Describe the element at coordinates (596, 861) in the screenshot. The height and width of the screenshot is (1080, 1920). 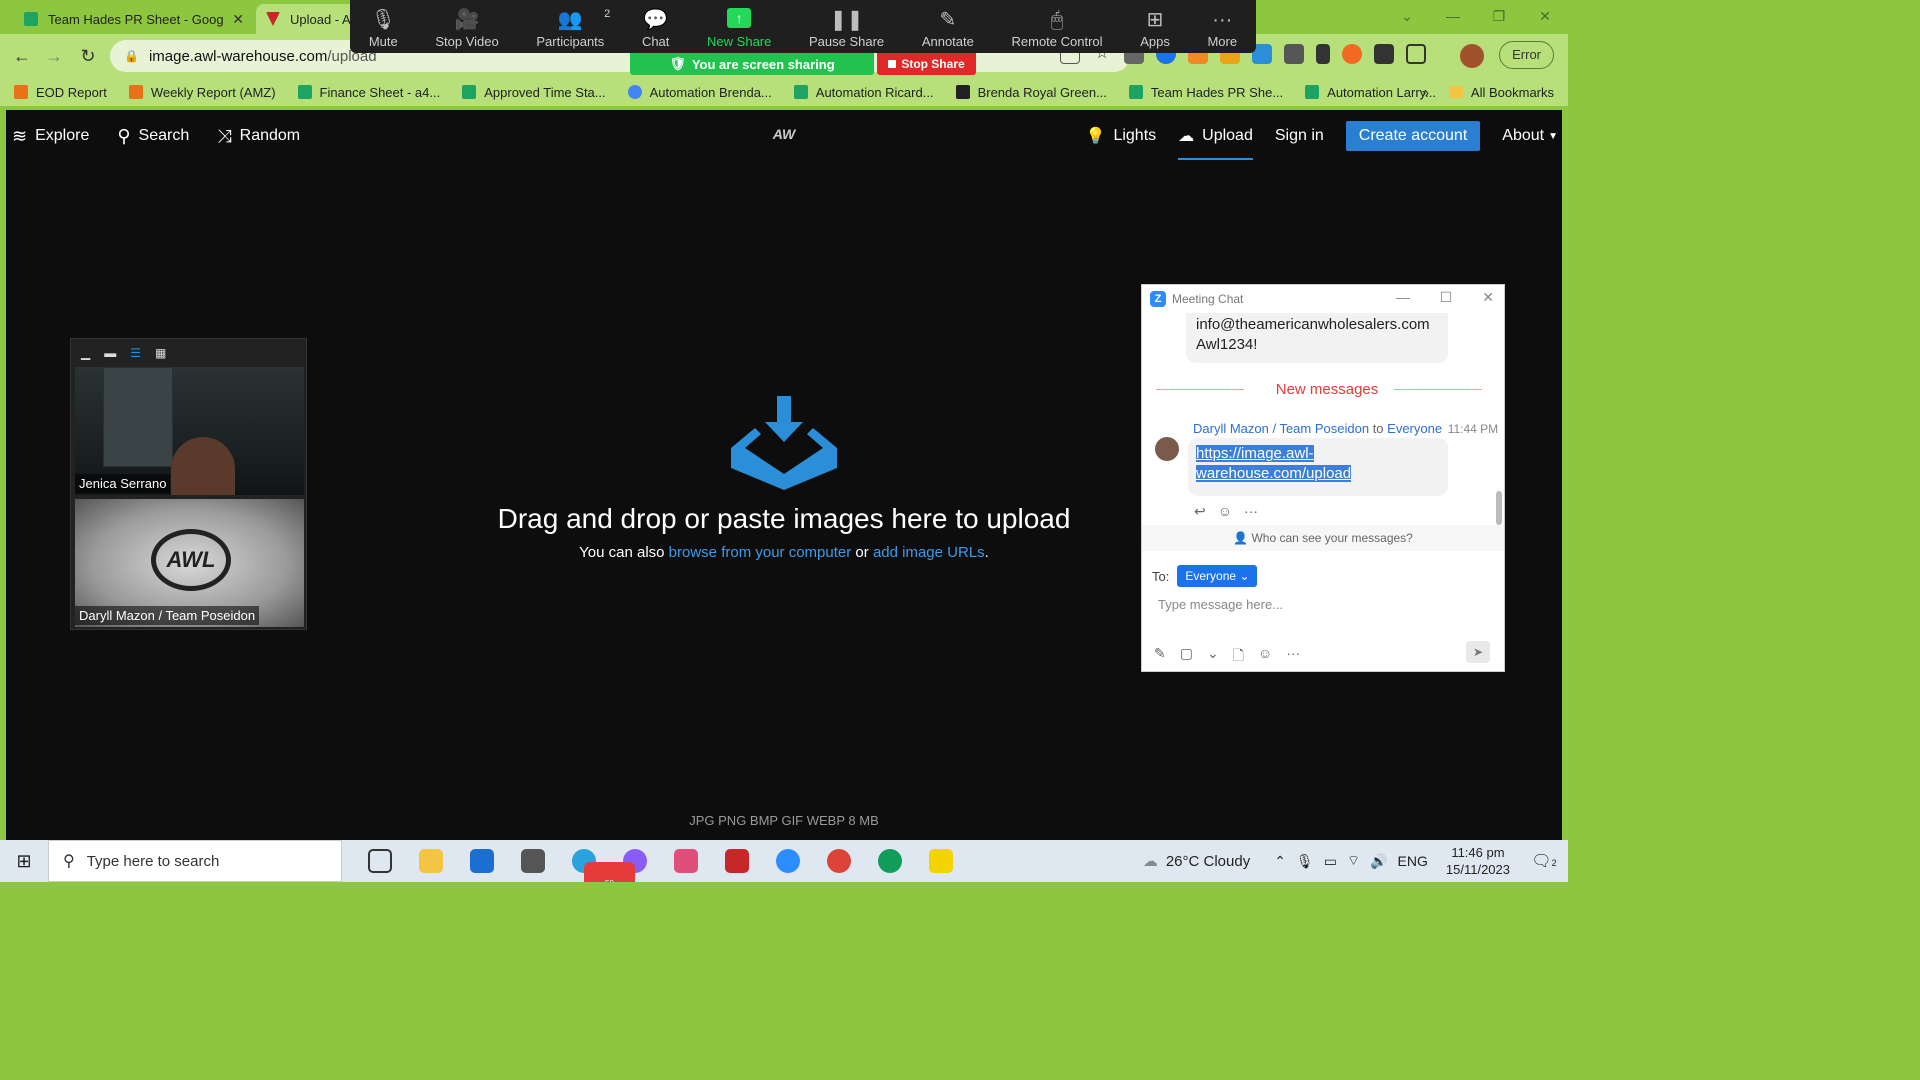
I see `telegram-icon: 58` at that location.